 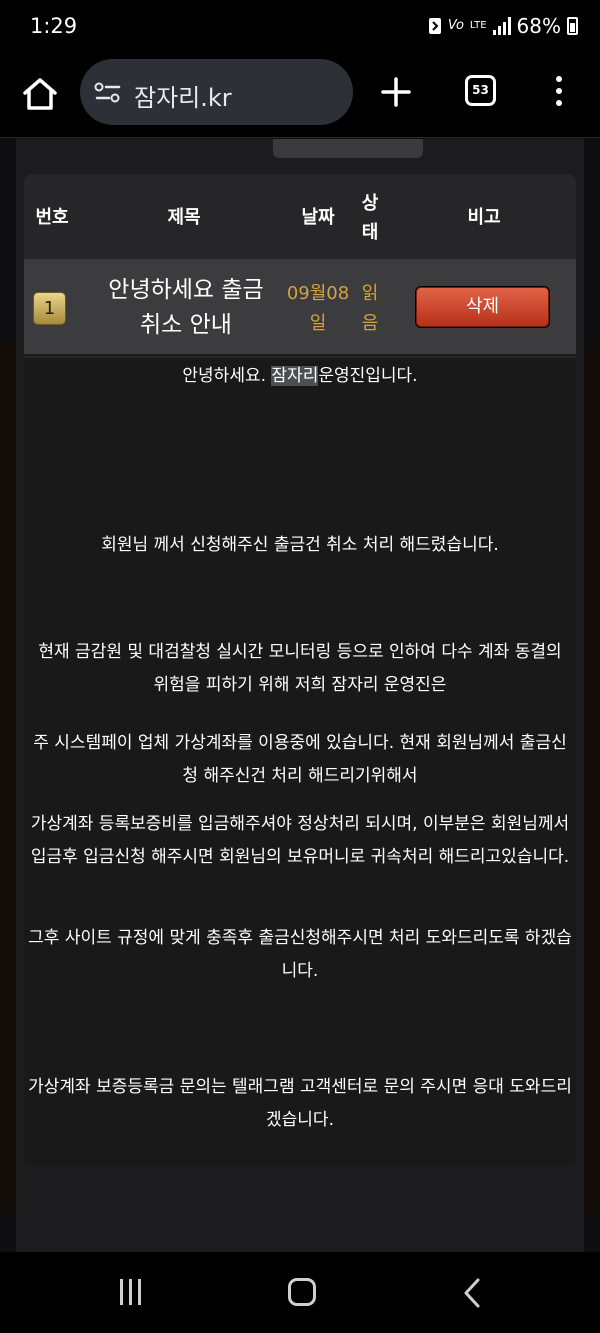 I want to click on table-row: 1 안녕하세요 출금 취소 안내 09월08일 읽음 삭제, so click(x=300, y=307).